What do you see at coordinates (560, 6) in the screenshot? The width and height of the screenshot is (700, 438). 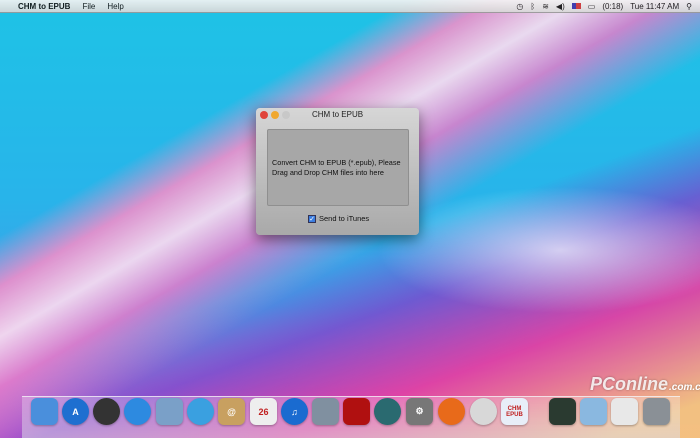 I see `volume-icon: ◀)` at bounding box center [560, 6].